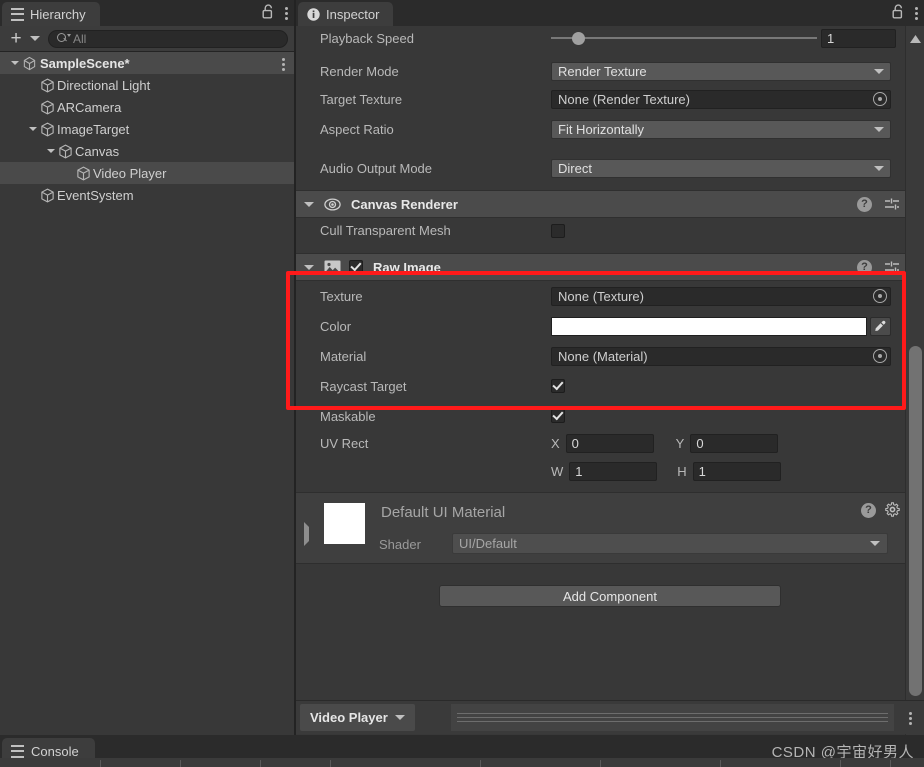 This screenshot has height=767, width=924. What do you see at coordinates (147, 13) in the screenshot?
I see `hierarchy-tabstrip: Hierarchy` at bounding box center [147, 13].